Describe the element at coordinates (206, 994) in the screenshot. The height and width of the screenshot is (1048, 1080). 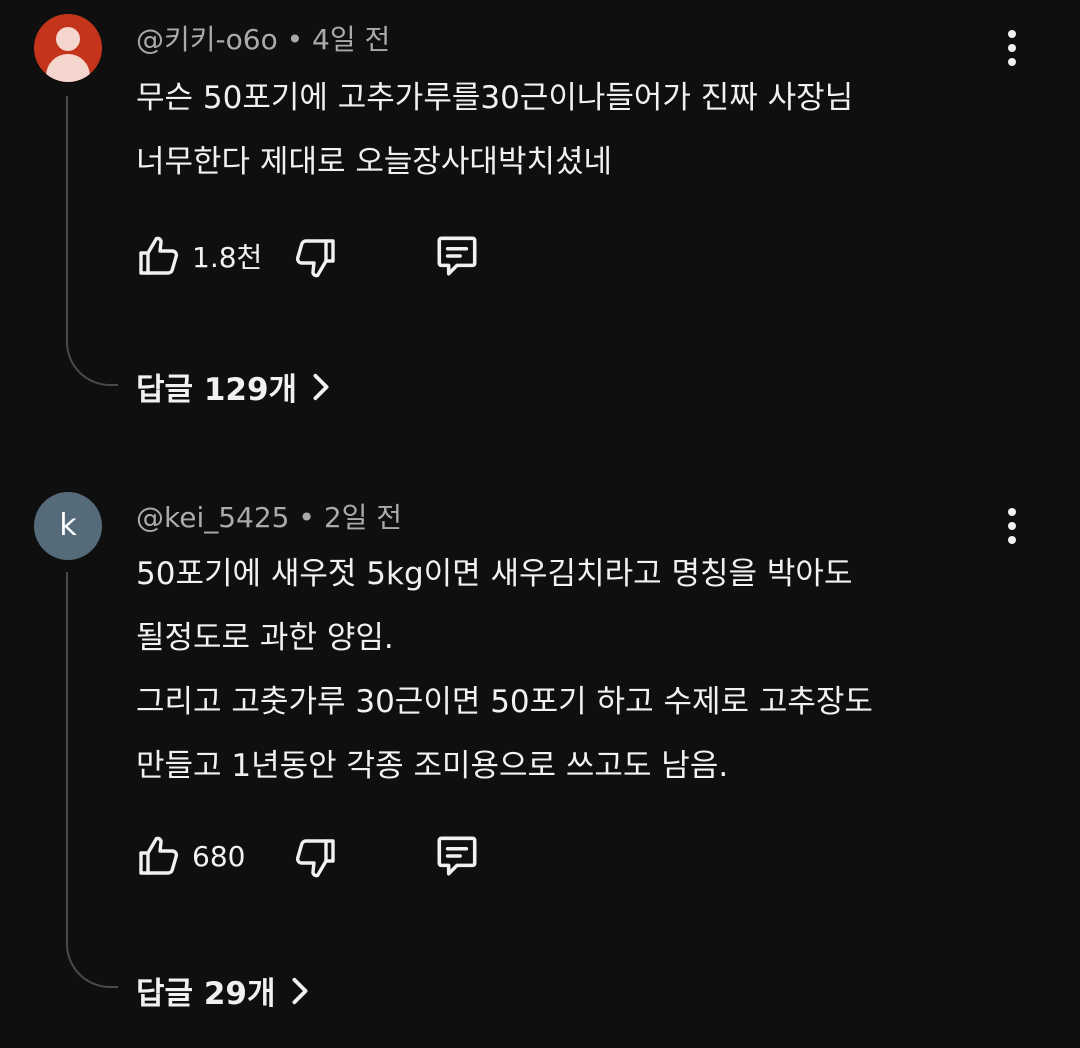
I see `replies-label: 답글 29개` at that location.